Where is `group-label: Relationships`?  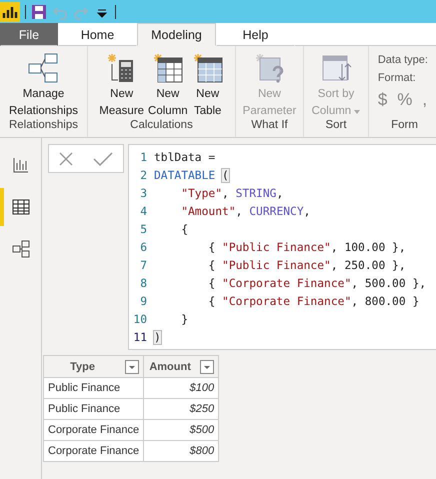
group-label: Relationships is located at coordinates (44, 126).